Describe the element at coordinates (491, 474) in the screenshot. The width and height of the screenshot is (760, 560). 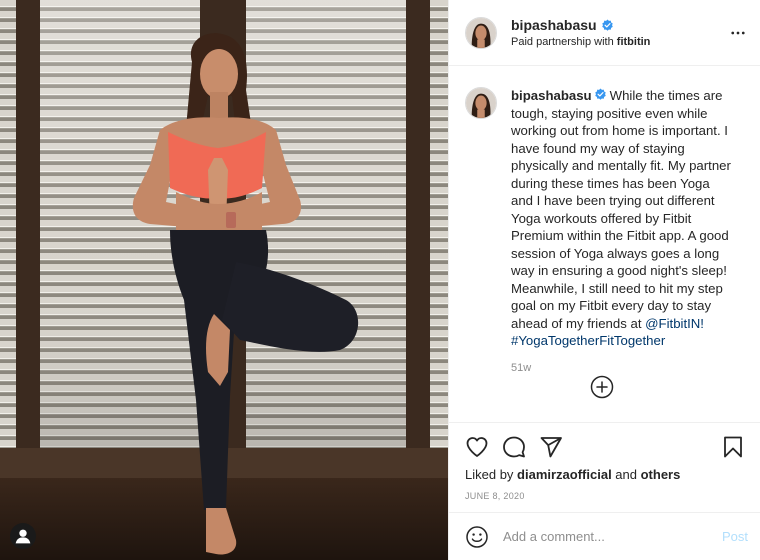
I see `liked-by-prefix: Liked by` at that location.